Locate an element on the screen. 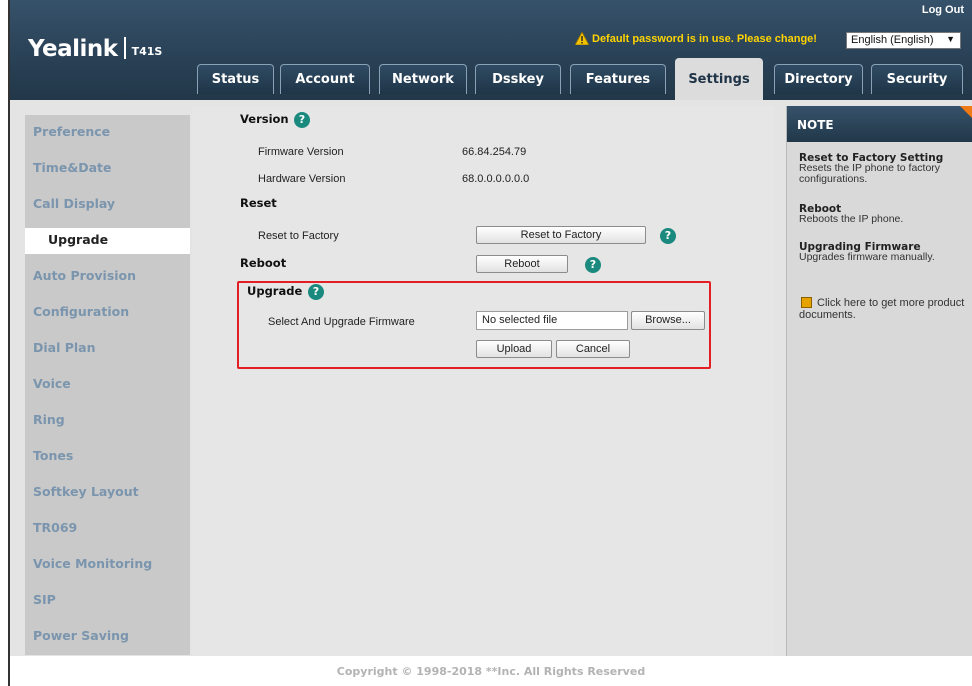  reboot-help-icon: ? is located at coordinates (593, 265).